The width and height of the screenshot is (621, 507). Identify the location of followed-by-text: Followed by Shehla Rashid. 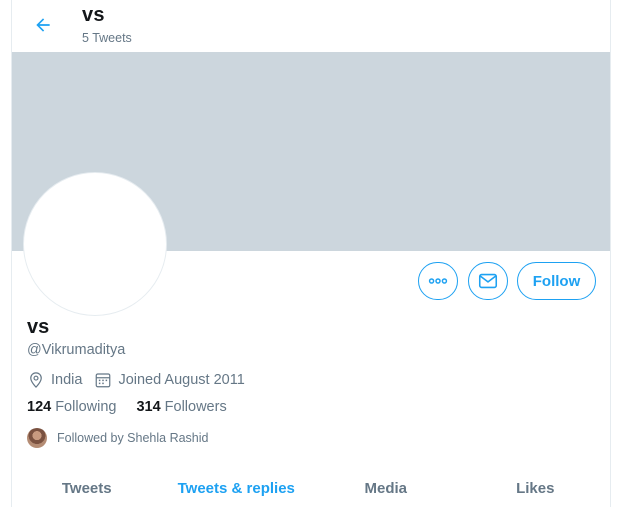
(133, 438).